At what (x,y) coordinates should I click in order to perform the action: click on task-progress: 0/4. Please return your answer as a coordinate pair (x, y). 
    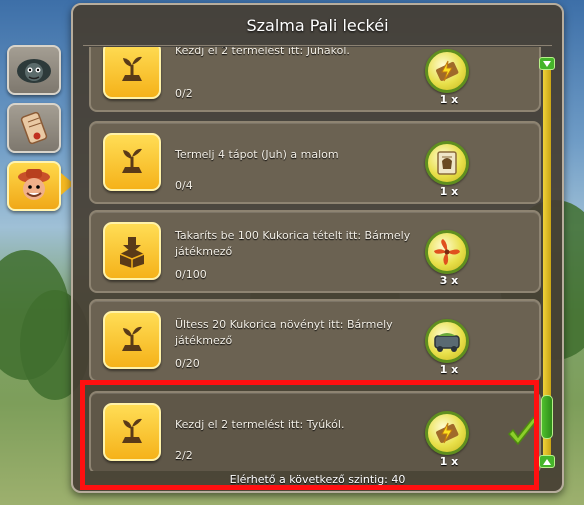
    Looking at the image, I should click on (184, 185).